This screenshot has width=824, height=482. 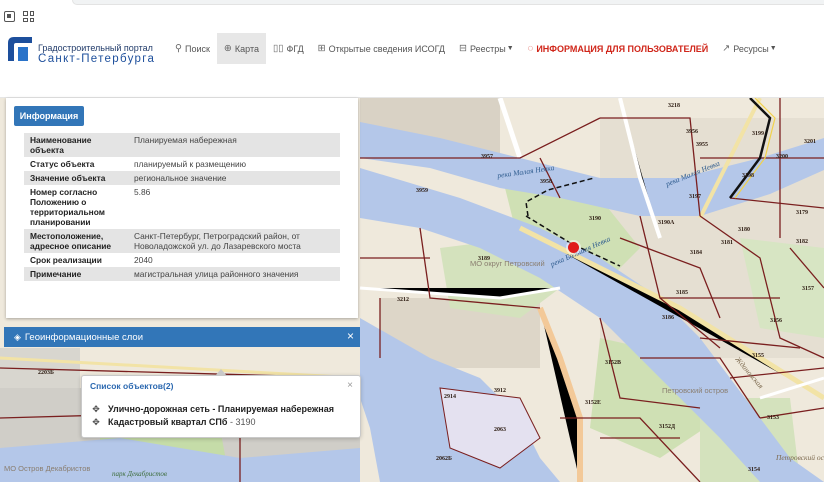 I want to click on search-icon: ⚲, so click(x=178, y=48).